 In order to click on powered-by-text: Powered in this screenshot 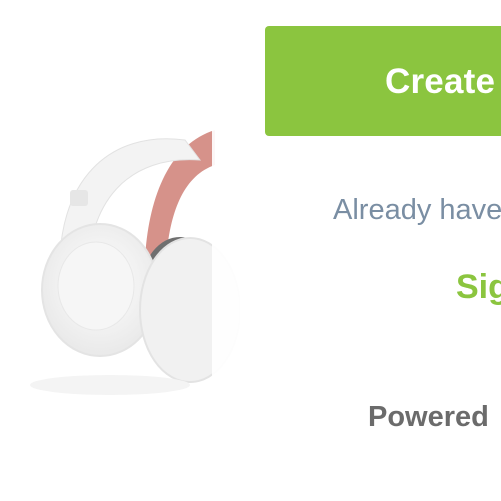, I will do `click(428, 417)`.